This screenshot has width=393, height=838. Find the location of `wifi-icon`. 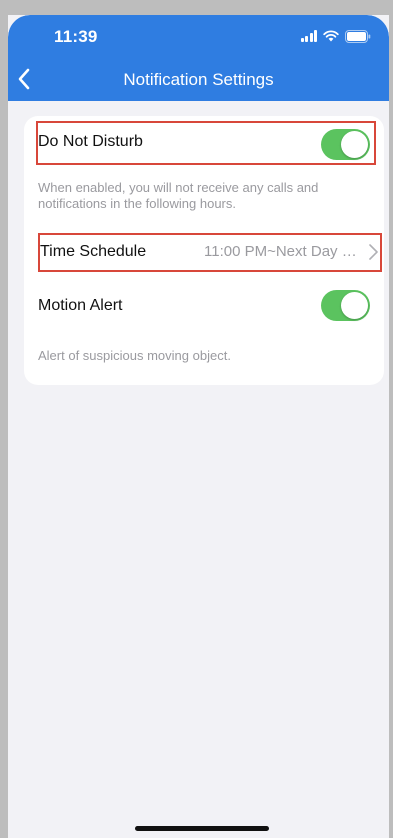

wifi-icon is located at coordinates (331, 36).